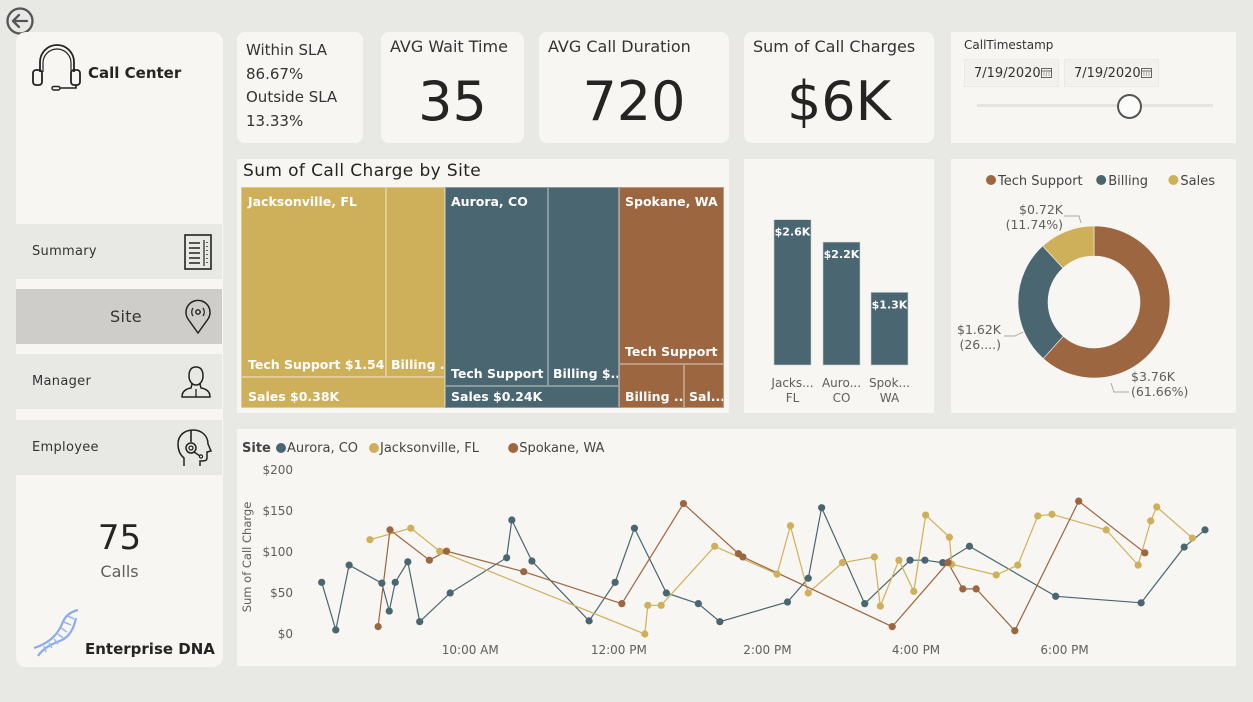 This screenshot has width=1253, height=702. What do you see at coordinates (119, 381) in the screenshot?
I see `nav-item-manager: Manager` at bounding box center [119, 381].